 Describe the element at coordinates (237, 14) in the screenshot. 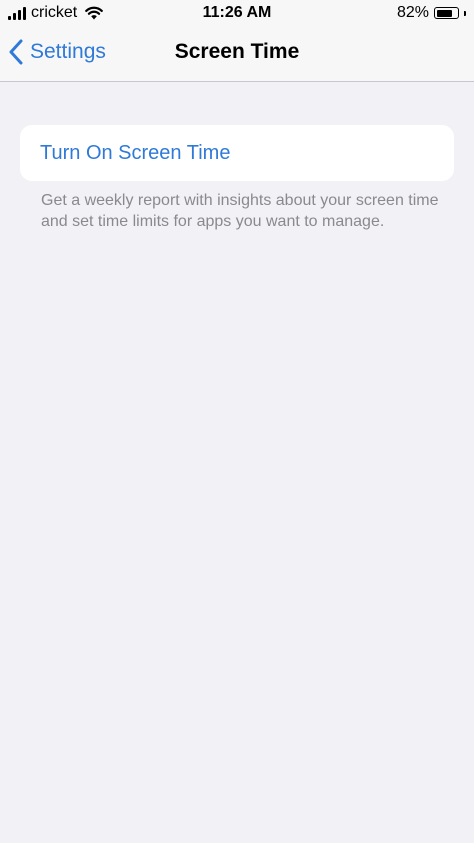

I see `status-bar: cricket 11:26 AM 82%` at that location.